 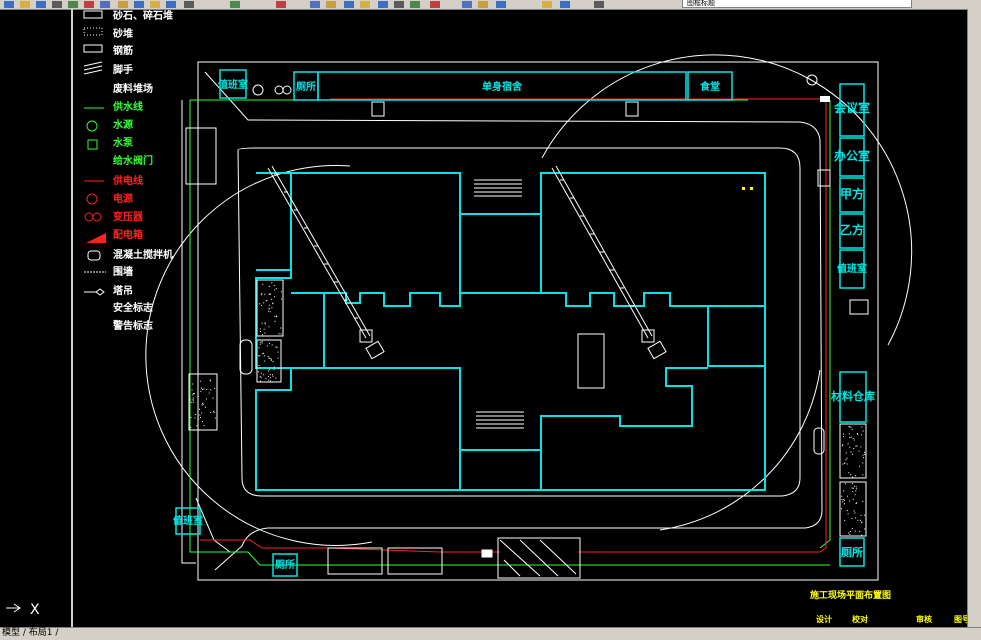 What do you see at coordinates (122, 124) in the screenshot?
I see `legend-item-label: 水源` at bounding box center [122, 124].